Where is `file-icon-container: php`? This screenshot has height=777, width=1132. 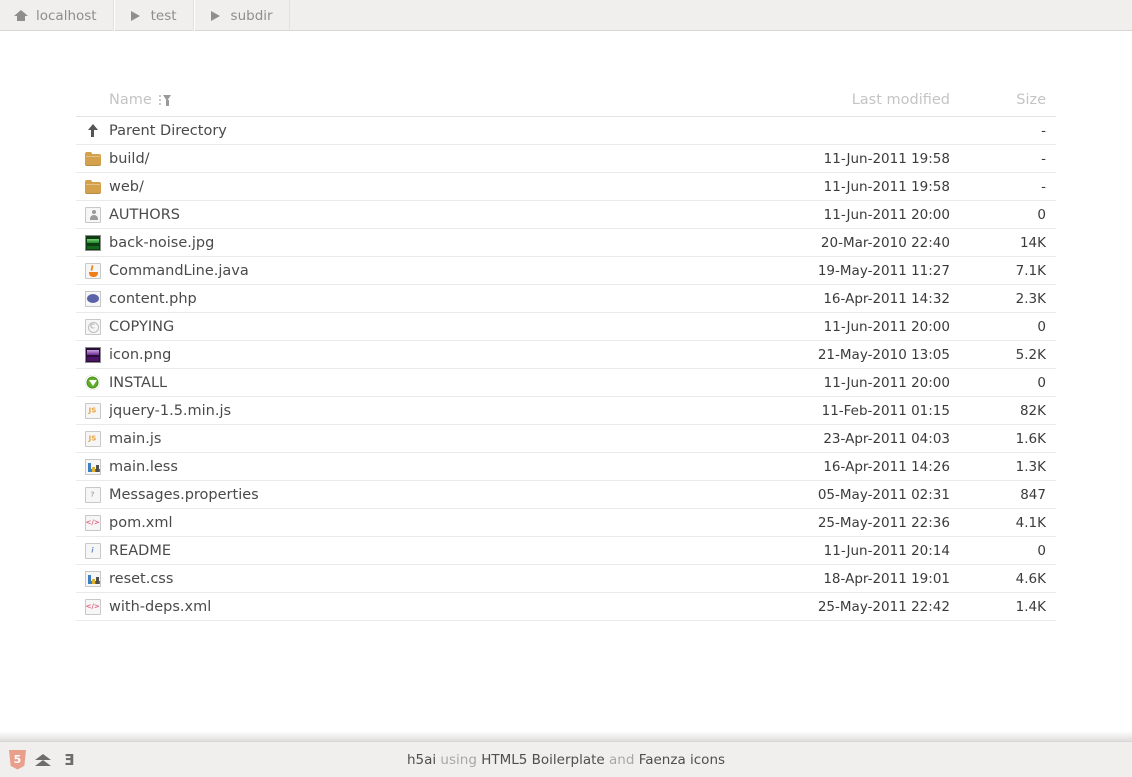 file-icon-container: php is located at coordinates (92, 299).